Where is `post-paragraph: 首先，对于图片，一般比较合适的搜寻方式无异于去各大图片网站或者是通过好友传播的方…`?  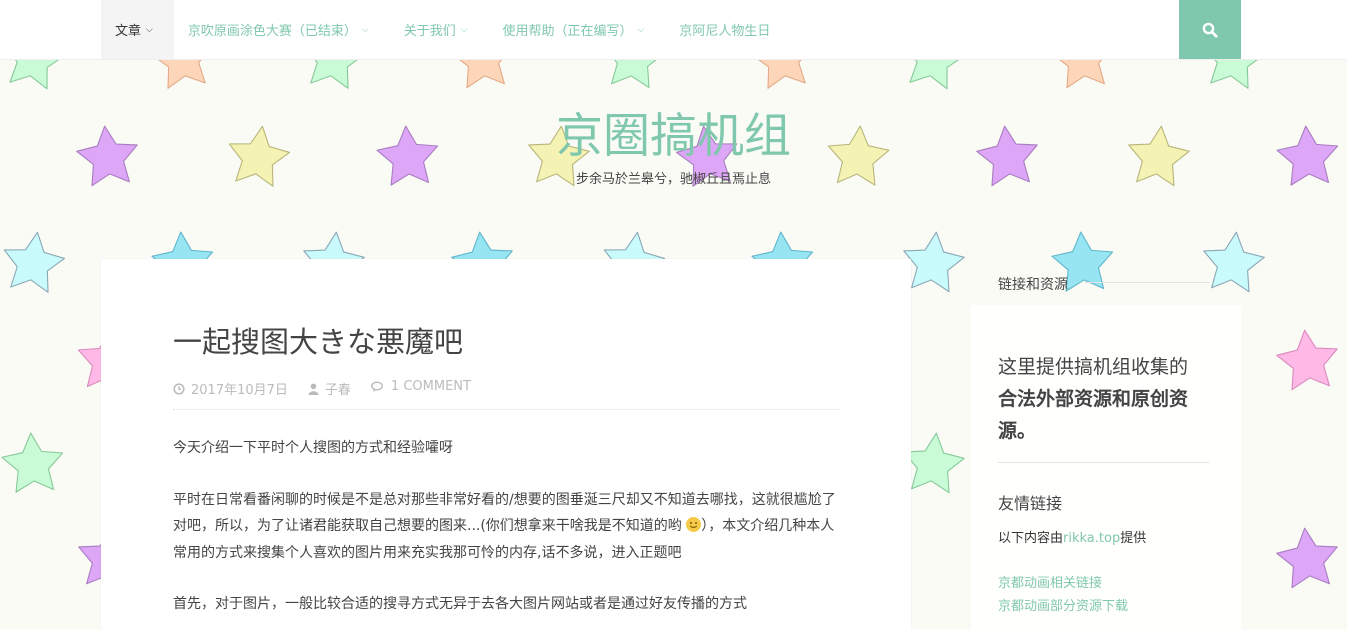
post-paragraph: 首先，对于图片，一般比较合适的搜寻方式无异于去各大图片网站或者是通过好友传播的方… is located at coordinates (460, 604).